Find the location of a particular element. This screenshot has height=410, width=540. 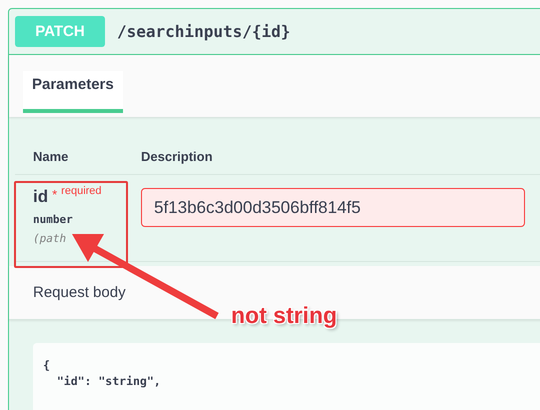

column-header: Name is located at coordinates (51, 156).